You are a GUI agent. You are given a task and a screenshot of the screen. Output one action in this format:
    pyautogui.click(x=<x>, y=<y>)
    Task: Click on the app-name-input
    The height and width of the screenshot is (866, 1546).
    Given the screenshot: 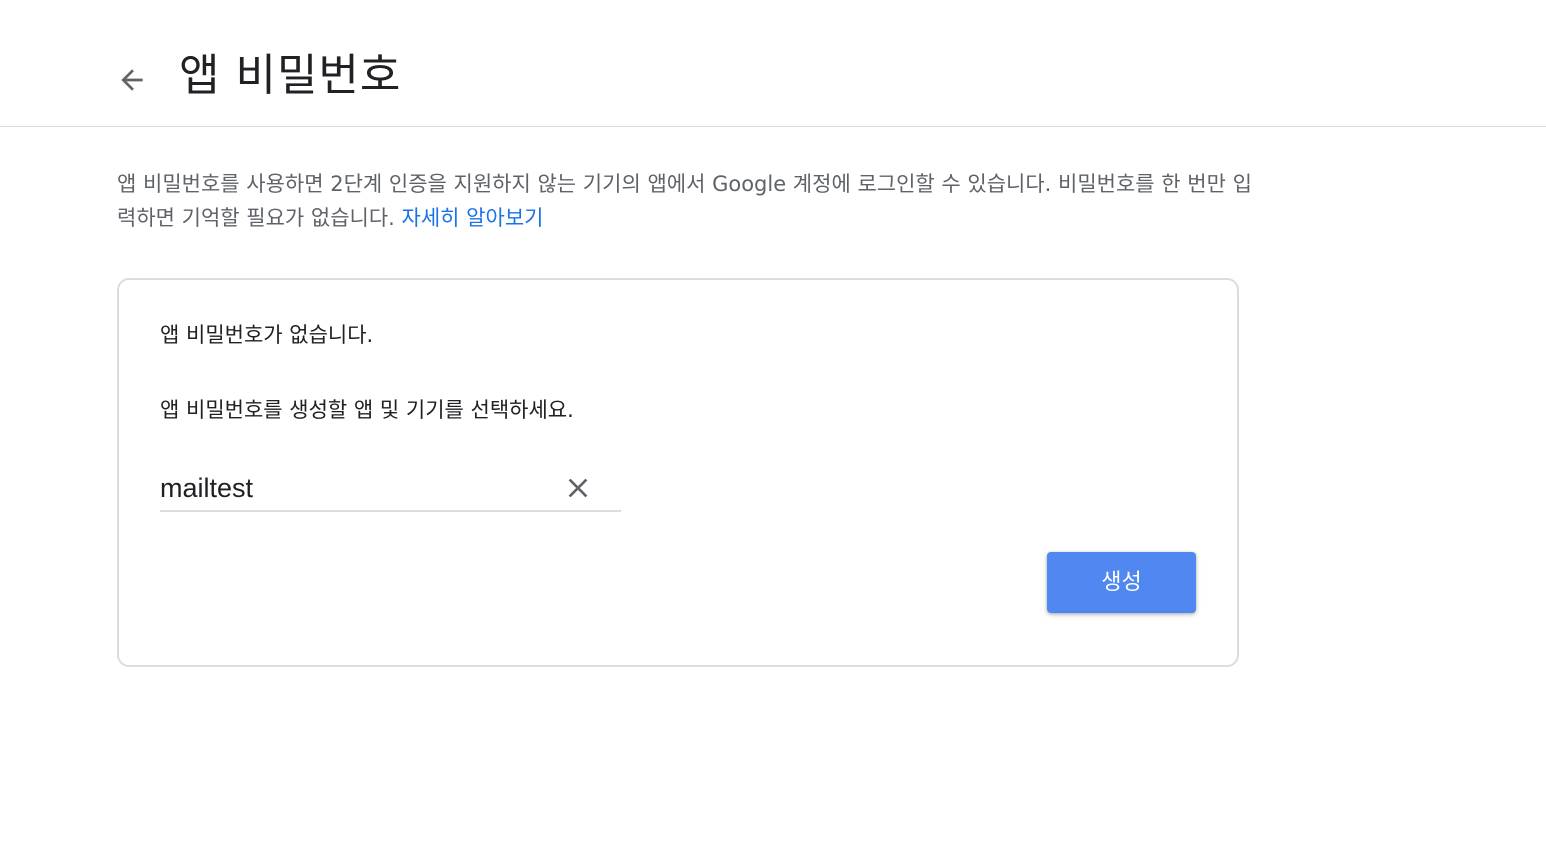 What is the action you would take?
    pyautogui.click(x=355, y=488)
    